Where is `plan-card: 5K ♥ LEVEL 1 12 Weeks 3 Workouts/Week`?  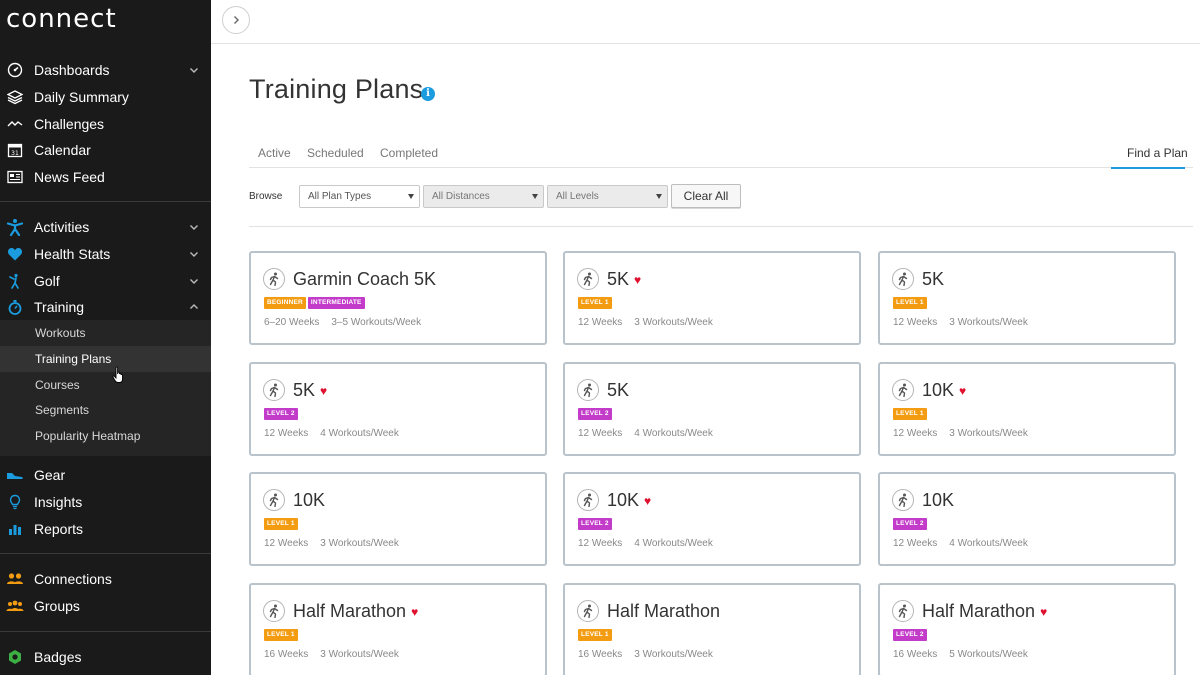 plan-card: 5K ♥ LEVEL 1 12 Weeks 3 Workouts/Week is located at coordinates (712, 298).